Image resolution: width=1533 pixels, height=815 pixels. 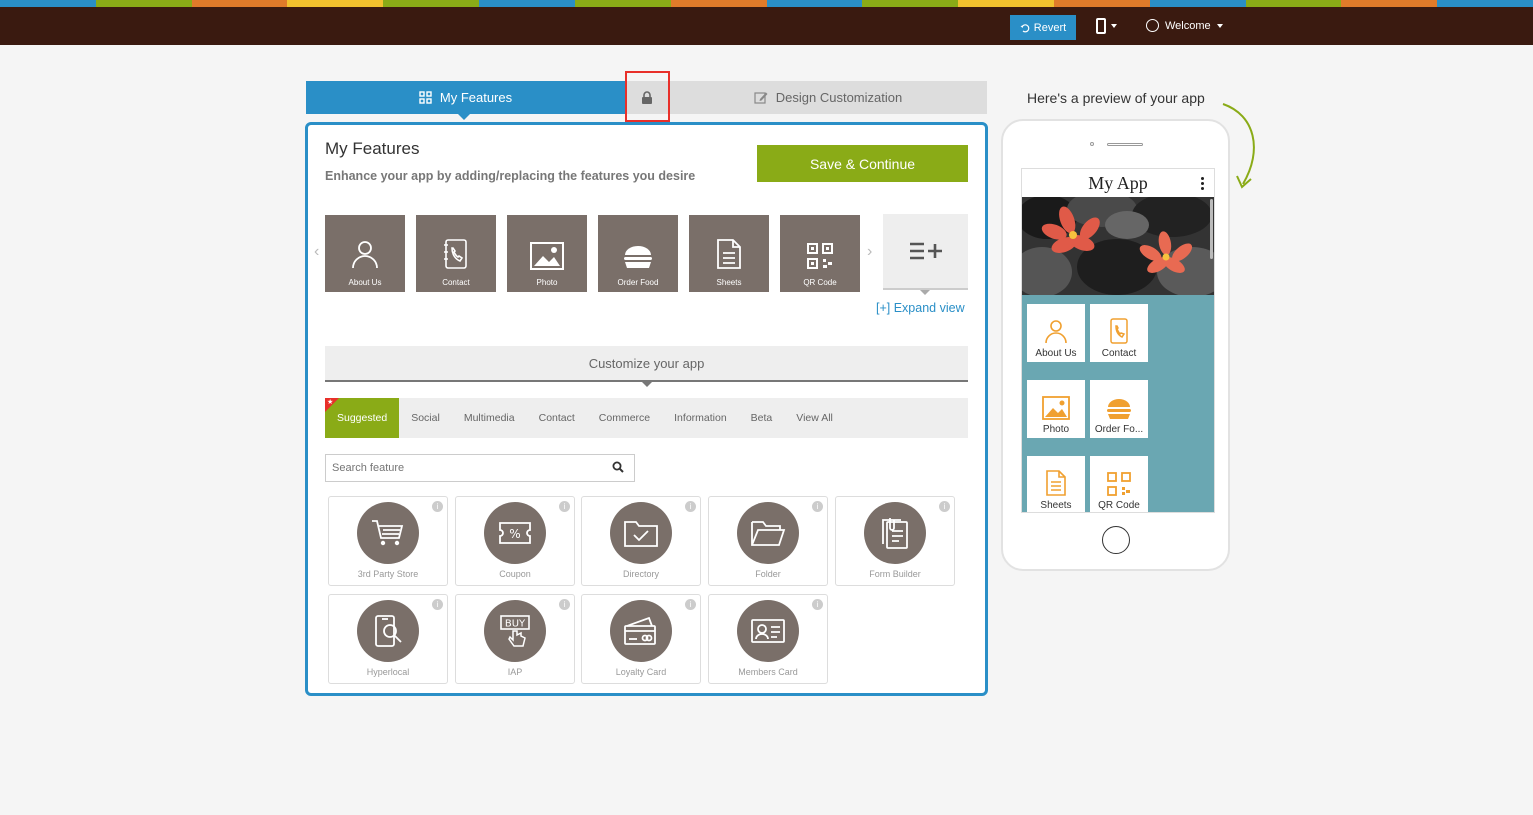 I want to click on category-label: Commerce, so click(x=624, y=418).